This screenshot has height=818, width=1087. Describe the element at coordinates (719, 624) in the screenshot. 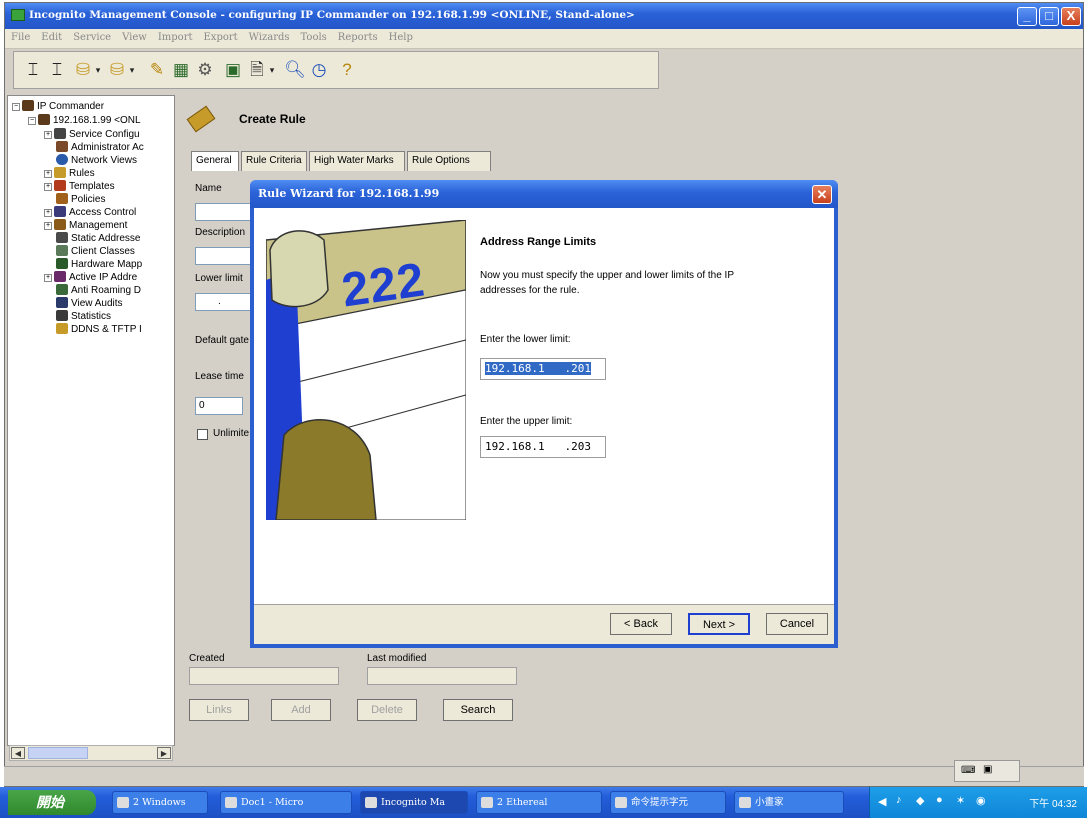

I see `next-button: Next >` at that location.